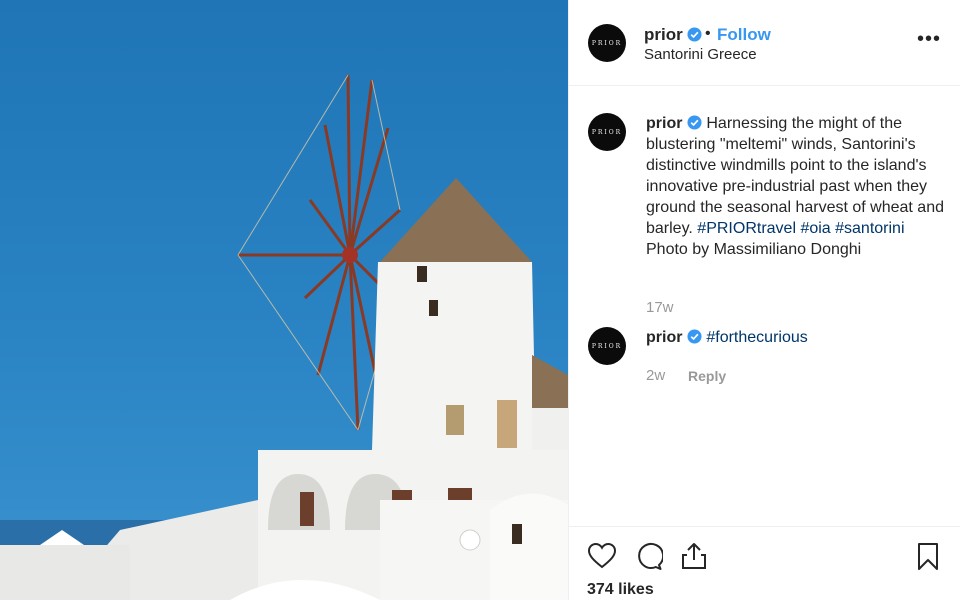  Describe the element at coordinates (928, 556) in the screenshot. I see `bookmark-icon` at that location.